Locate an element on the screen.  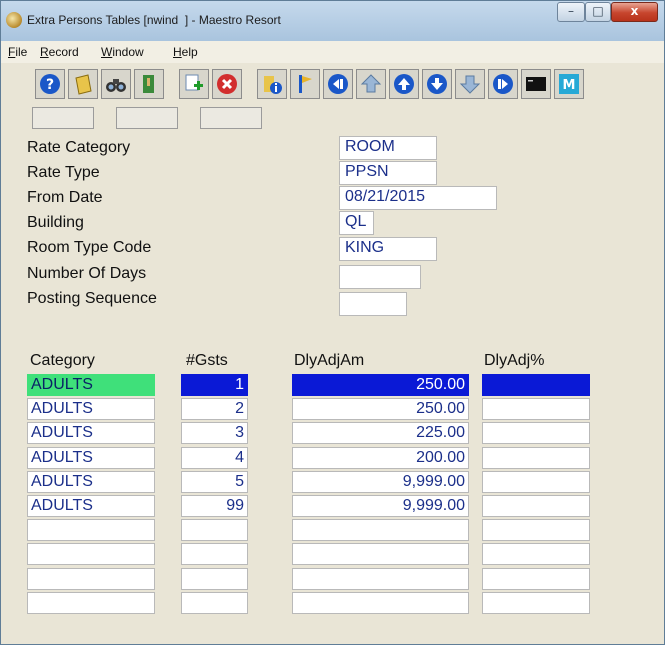
binoculars-icon is located at coordinates (116, 85).